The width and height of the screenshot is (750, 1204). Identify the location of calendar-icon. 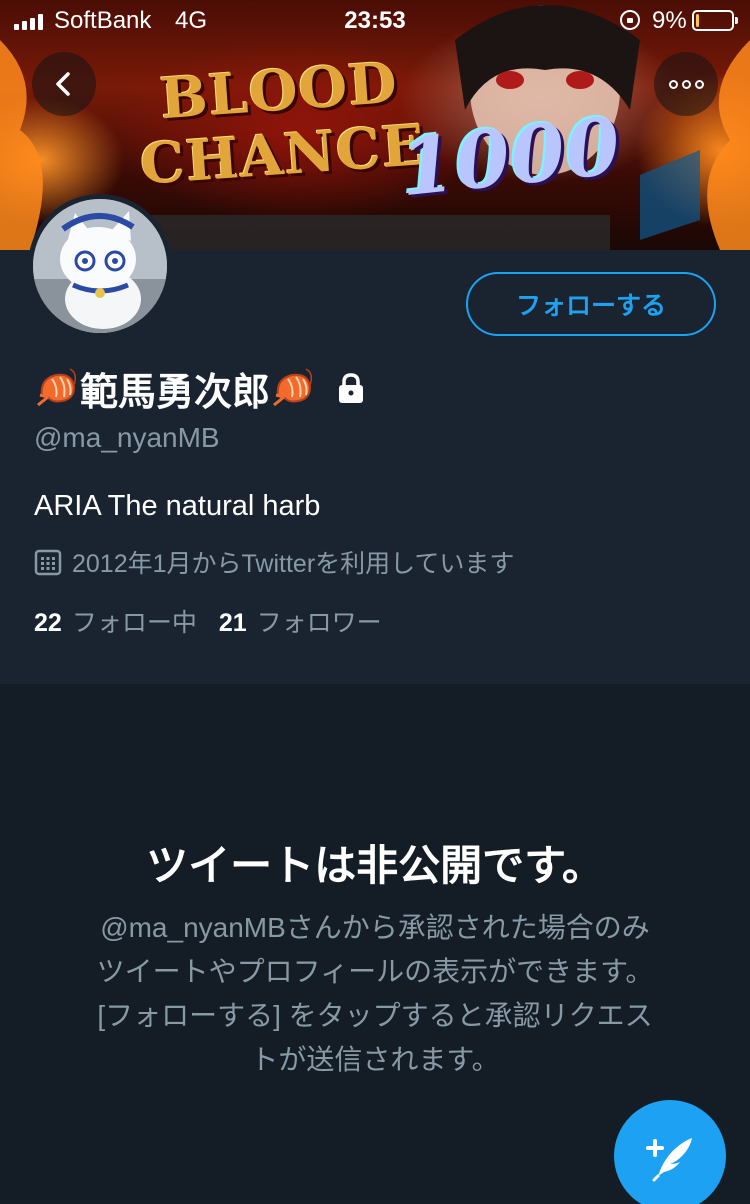
(48, 562).